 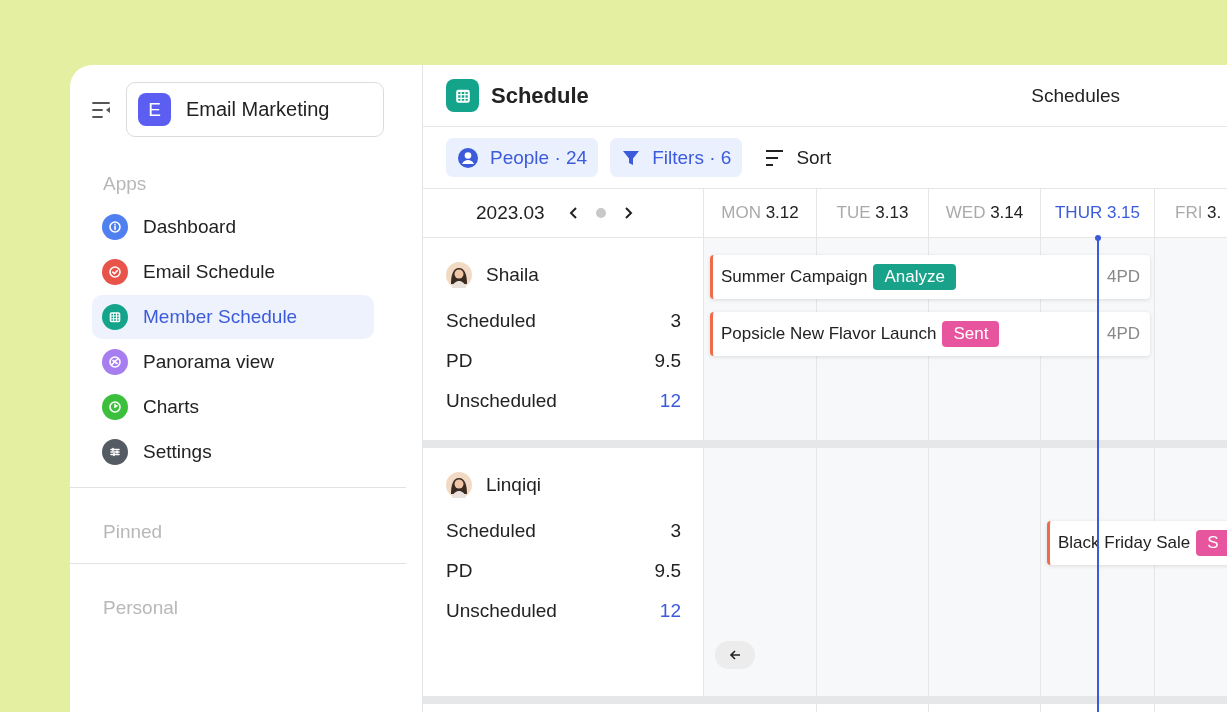 I want to click on calendar-icon, so click(x=462, y=95).